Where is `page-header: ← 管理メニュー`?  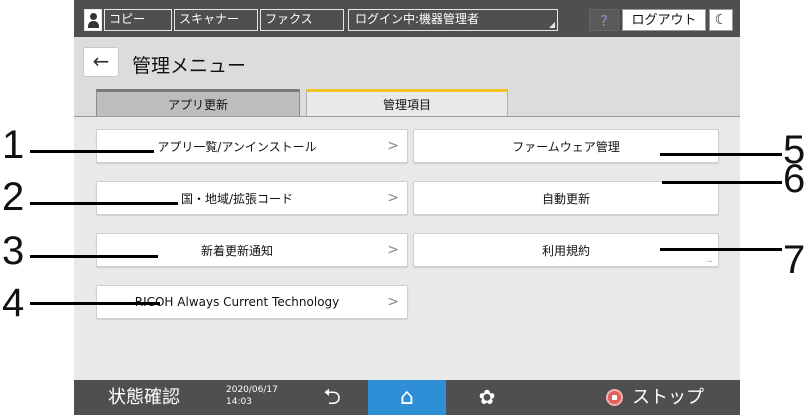
page-header: ← 管理メニュー is located at coordinates (407, 58).